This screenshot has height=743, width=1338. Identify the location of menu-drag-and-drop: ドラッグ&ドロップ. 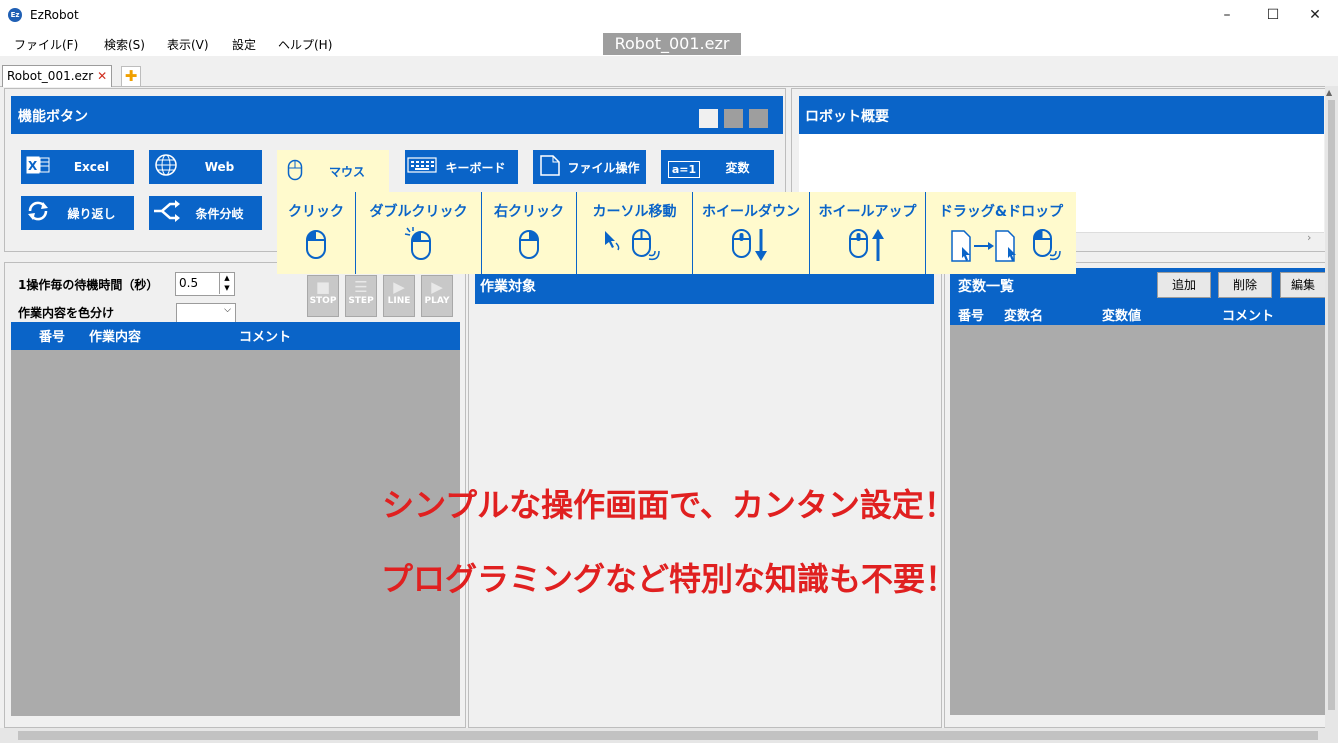
(1001, 233).